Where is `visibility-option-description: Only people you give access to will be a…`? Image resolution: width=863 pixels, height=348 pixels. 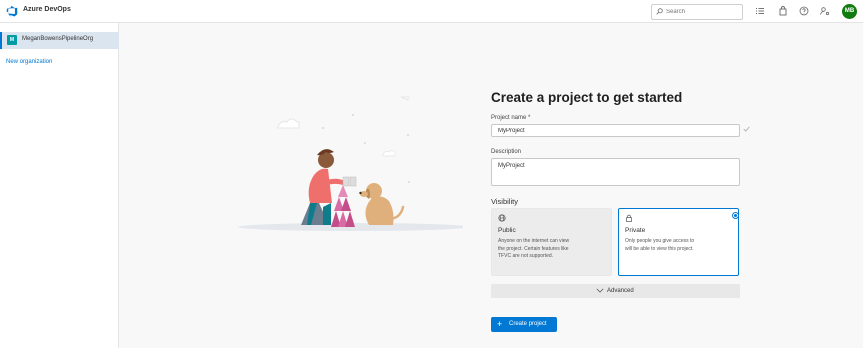 visibility-option-description: Only people you give access to will be a… is located at coordinates (660, 245).